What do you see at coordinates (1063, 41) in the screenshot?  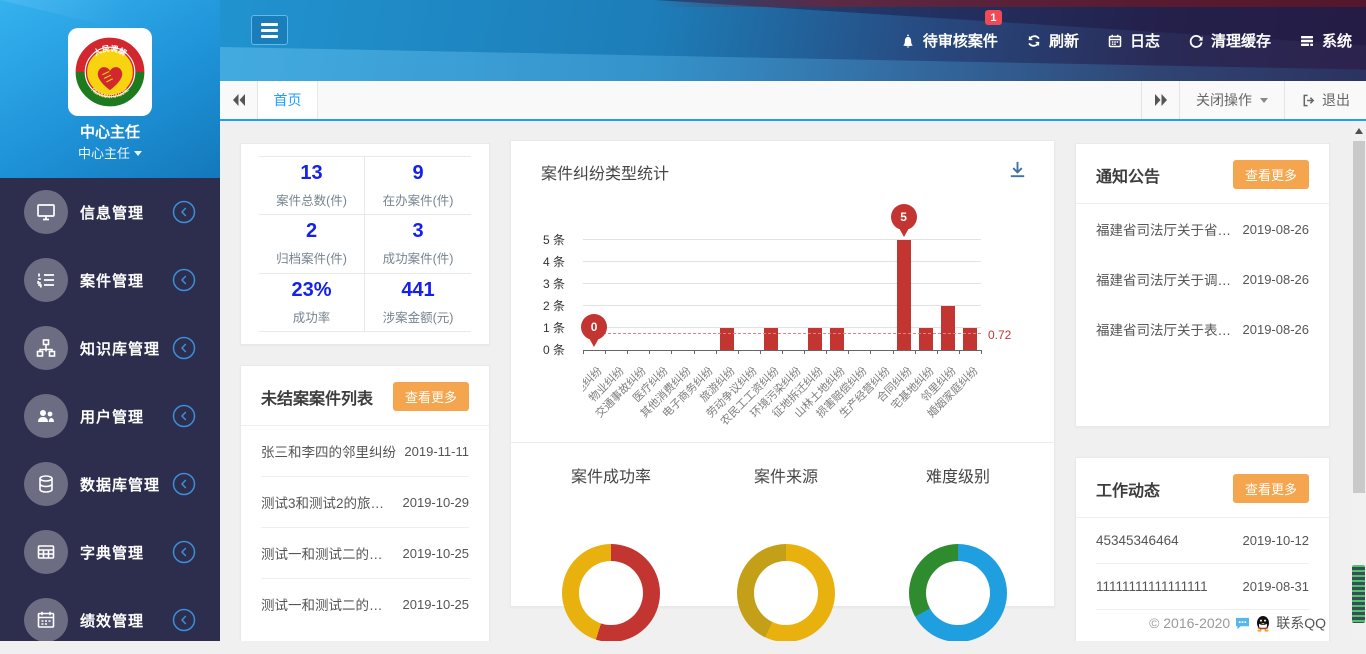 I see `top-menu-label: 刷新` at bounding box center [1063, 41].